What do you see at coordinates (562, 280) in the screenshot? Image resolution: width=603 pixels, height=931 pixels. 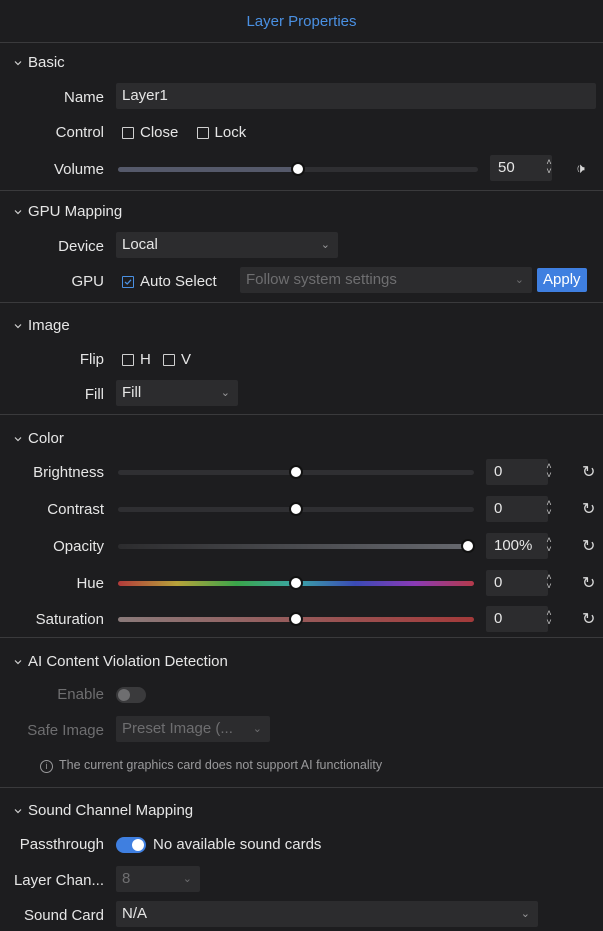 I see `apply-button: Apply` at bounding box center [562, 280].